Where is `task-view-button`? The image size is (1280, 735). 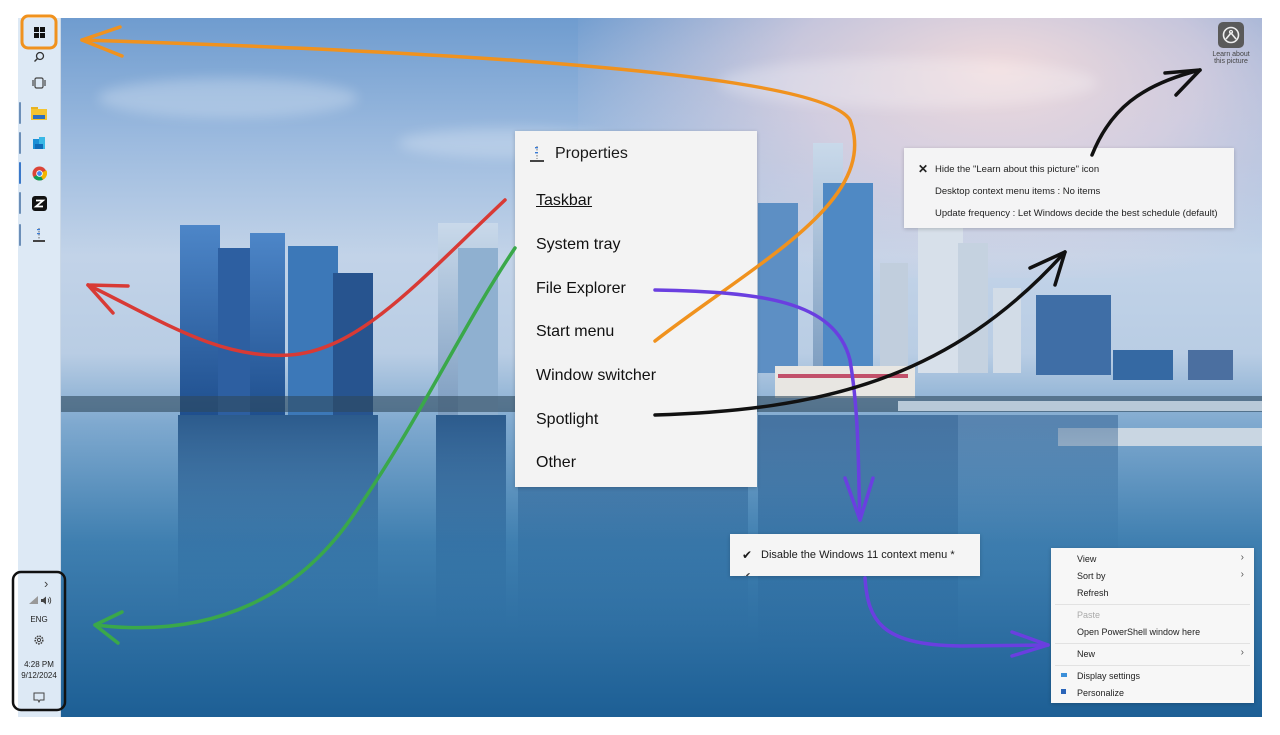 task-view-button is located at coordinates (39, 83).